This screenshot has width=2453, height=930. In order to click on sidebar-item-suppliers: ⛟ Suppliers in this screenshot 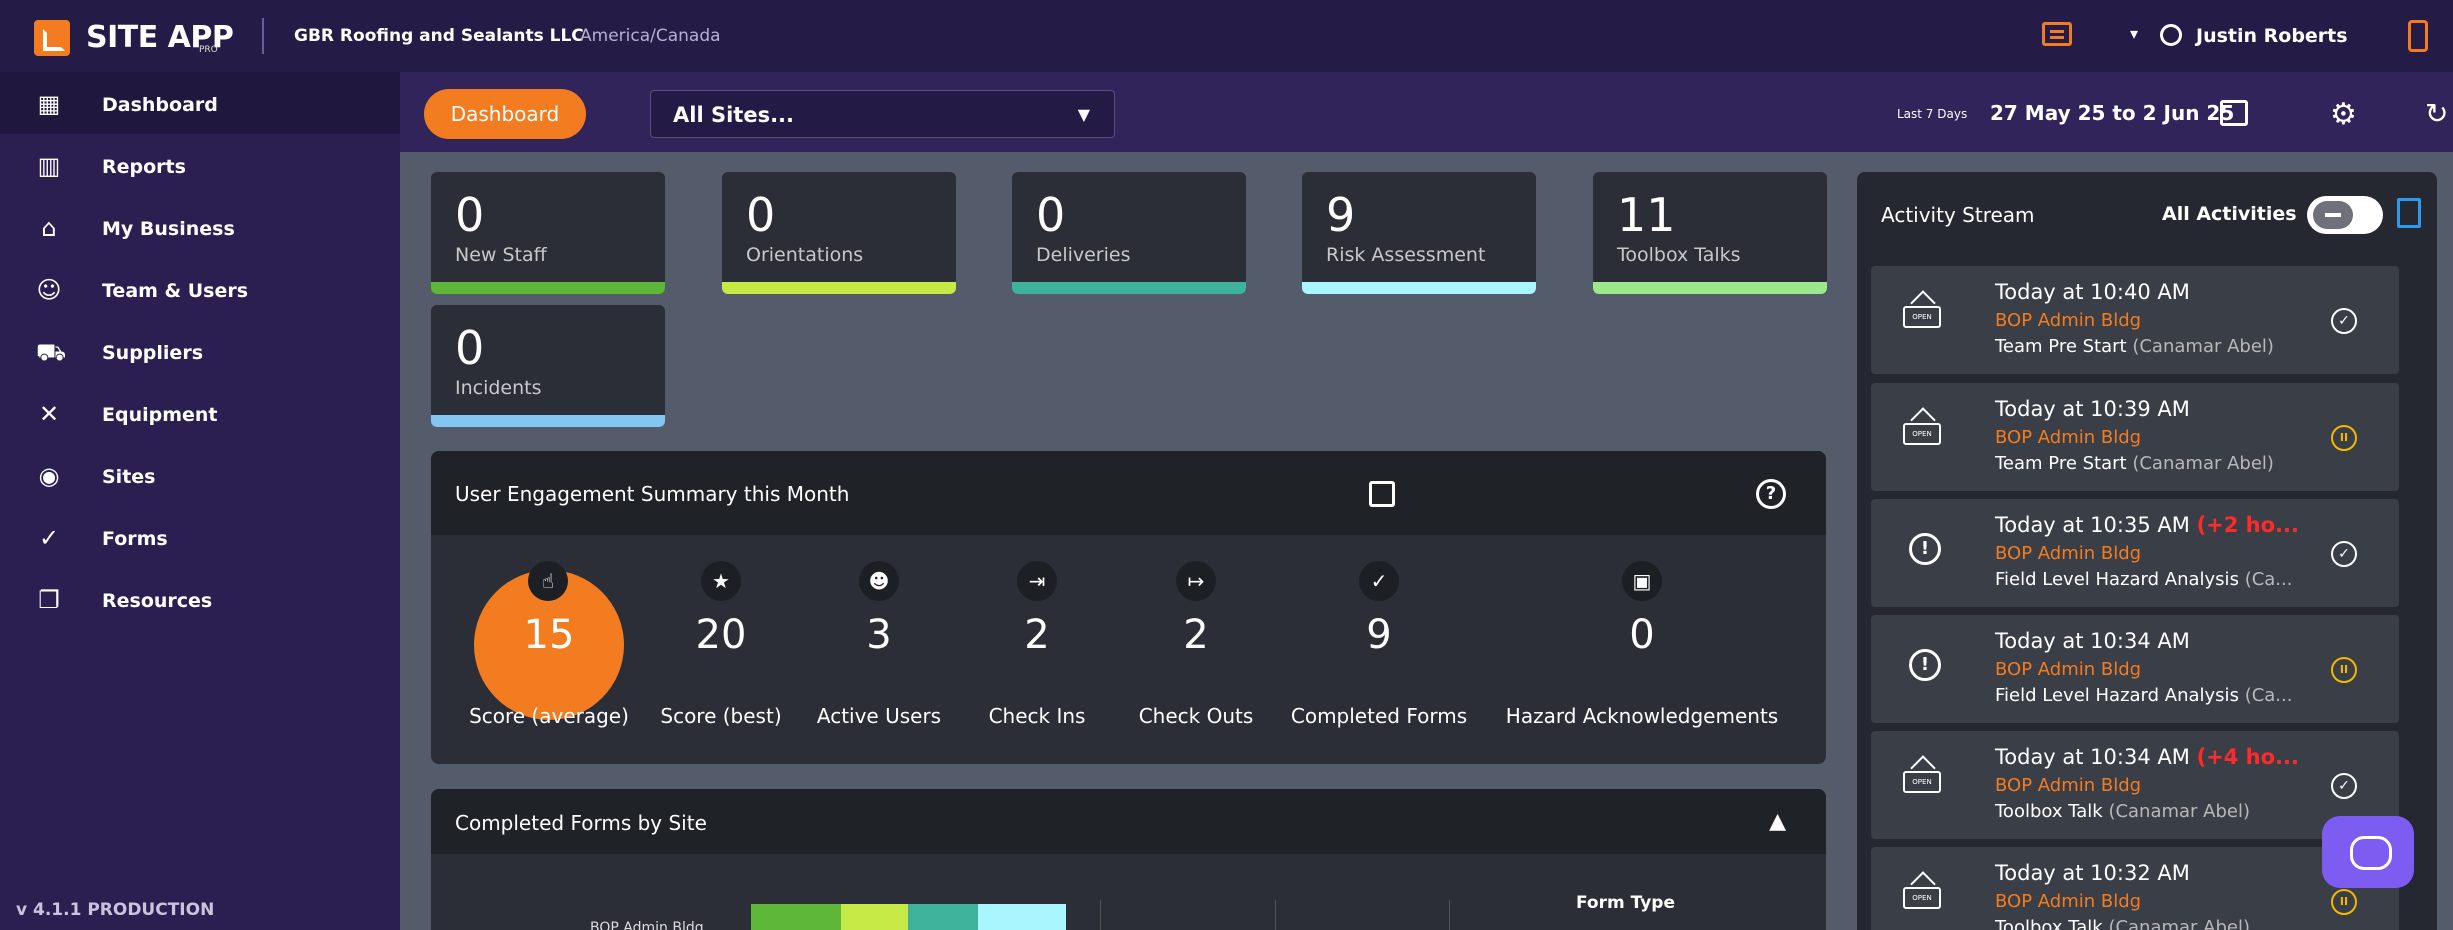, I will do `click(200, 351)`.